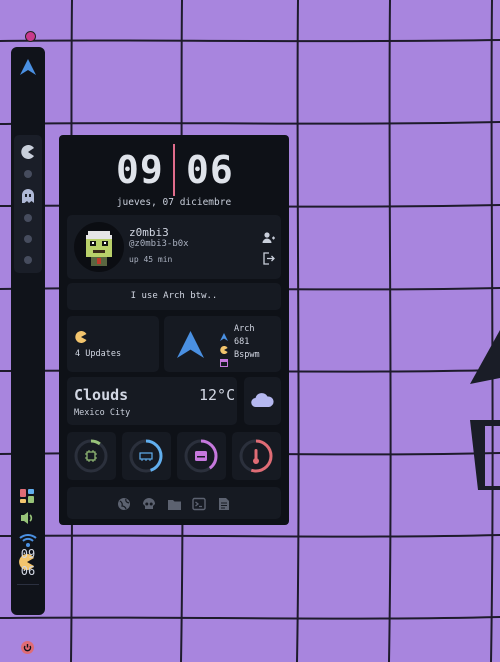  I want to click on memory-ring, so click(146, 456).